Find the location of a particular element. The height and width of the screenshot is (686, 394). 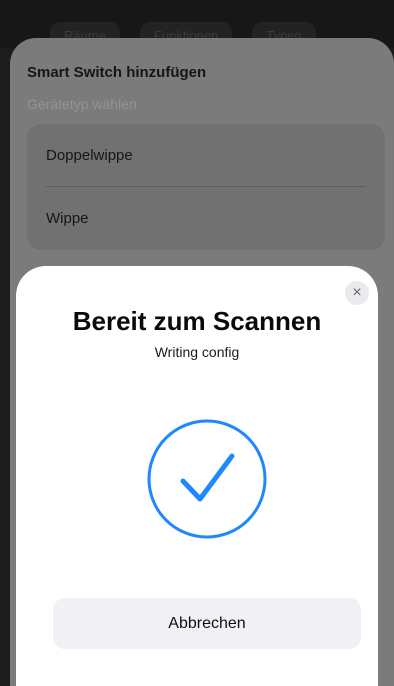

checkmark-icon is located at coordinates (207, 479).